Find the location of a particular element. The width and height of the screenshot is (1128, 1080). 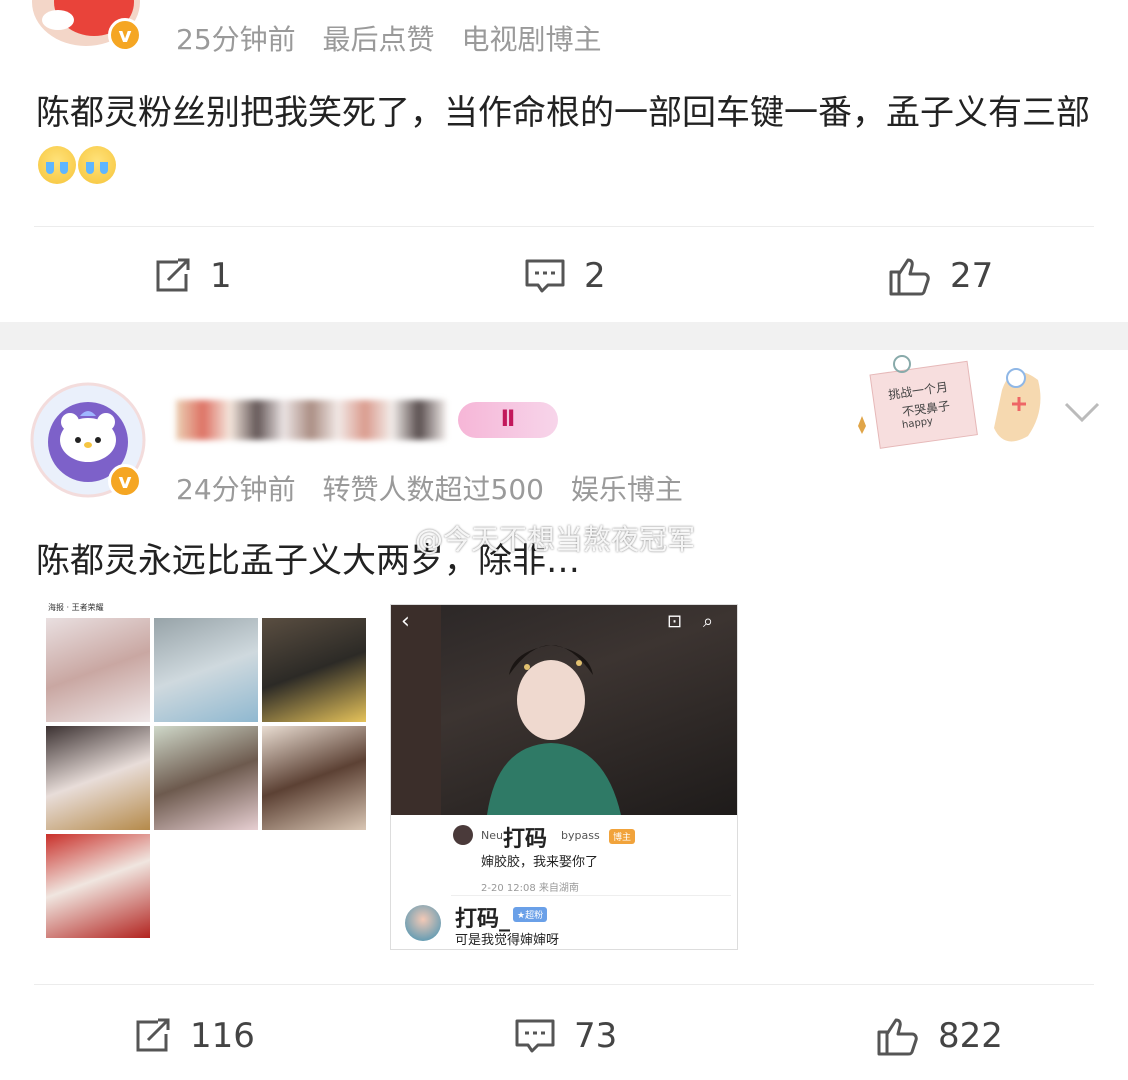

comment-item: 打码_ ★超粉 可是我觉得婶婶呀 is located at coordinates (564, 924).